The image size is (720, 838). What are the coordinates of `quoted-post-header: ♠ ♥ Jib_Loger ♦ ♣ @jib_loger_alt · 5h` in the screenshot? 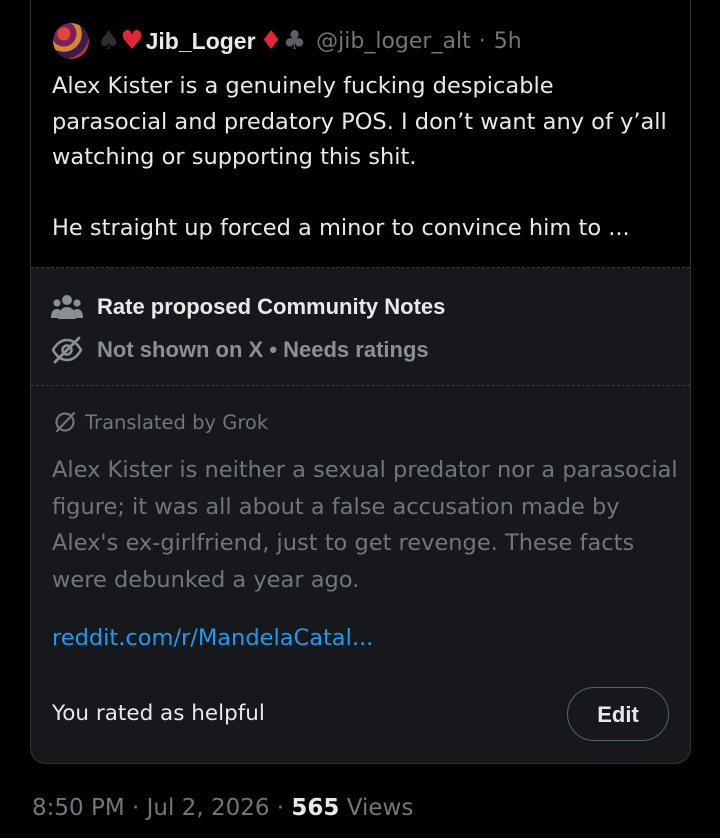 It's located at (287, 41).